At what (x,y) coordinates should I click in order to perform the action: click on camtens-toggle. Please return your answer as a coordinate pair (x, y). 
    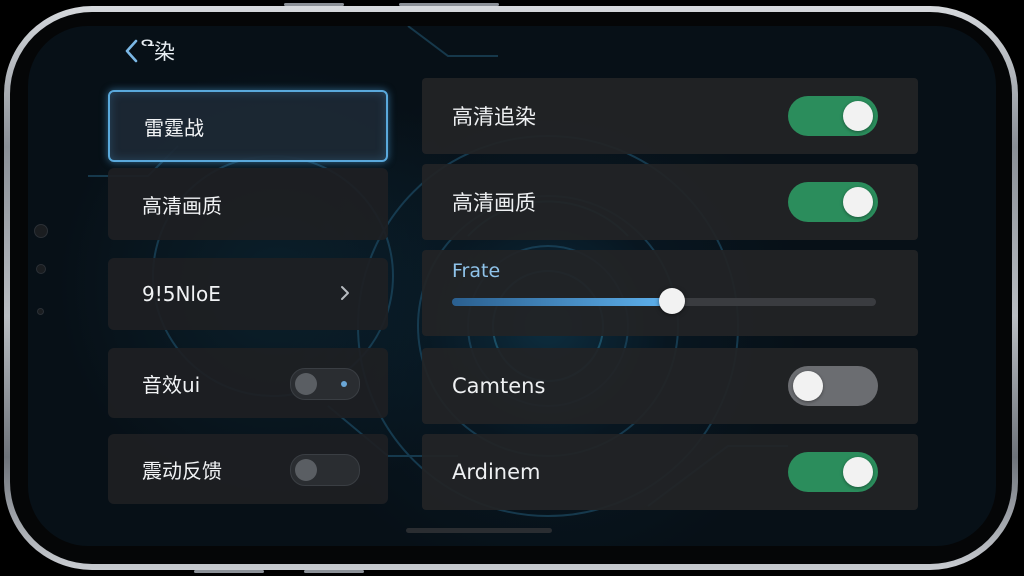
    Looking at the image, I should click on (833, 386).